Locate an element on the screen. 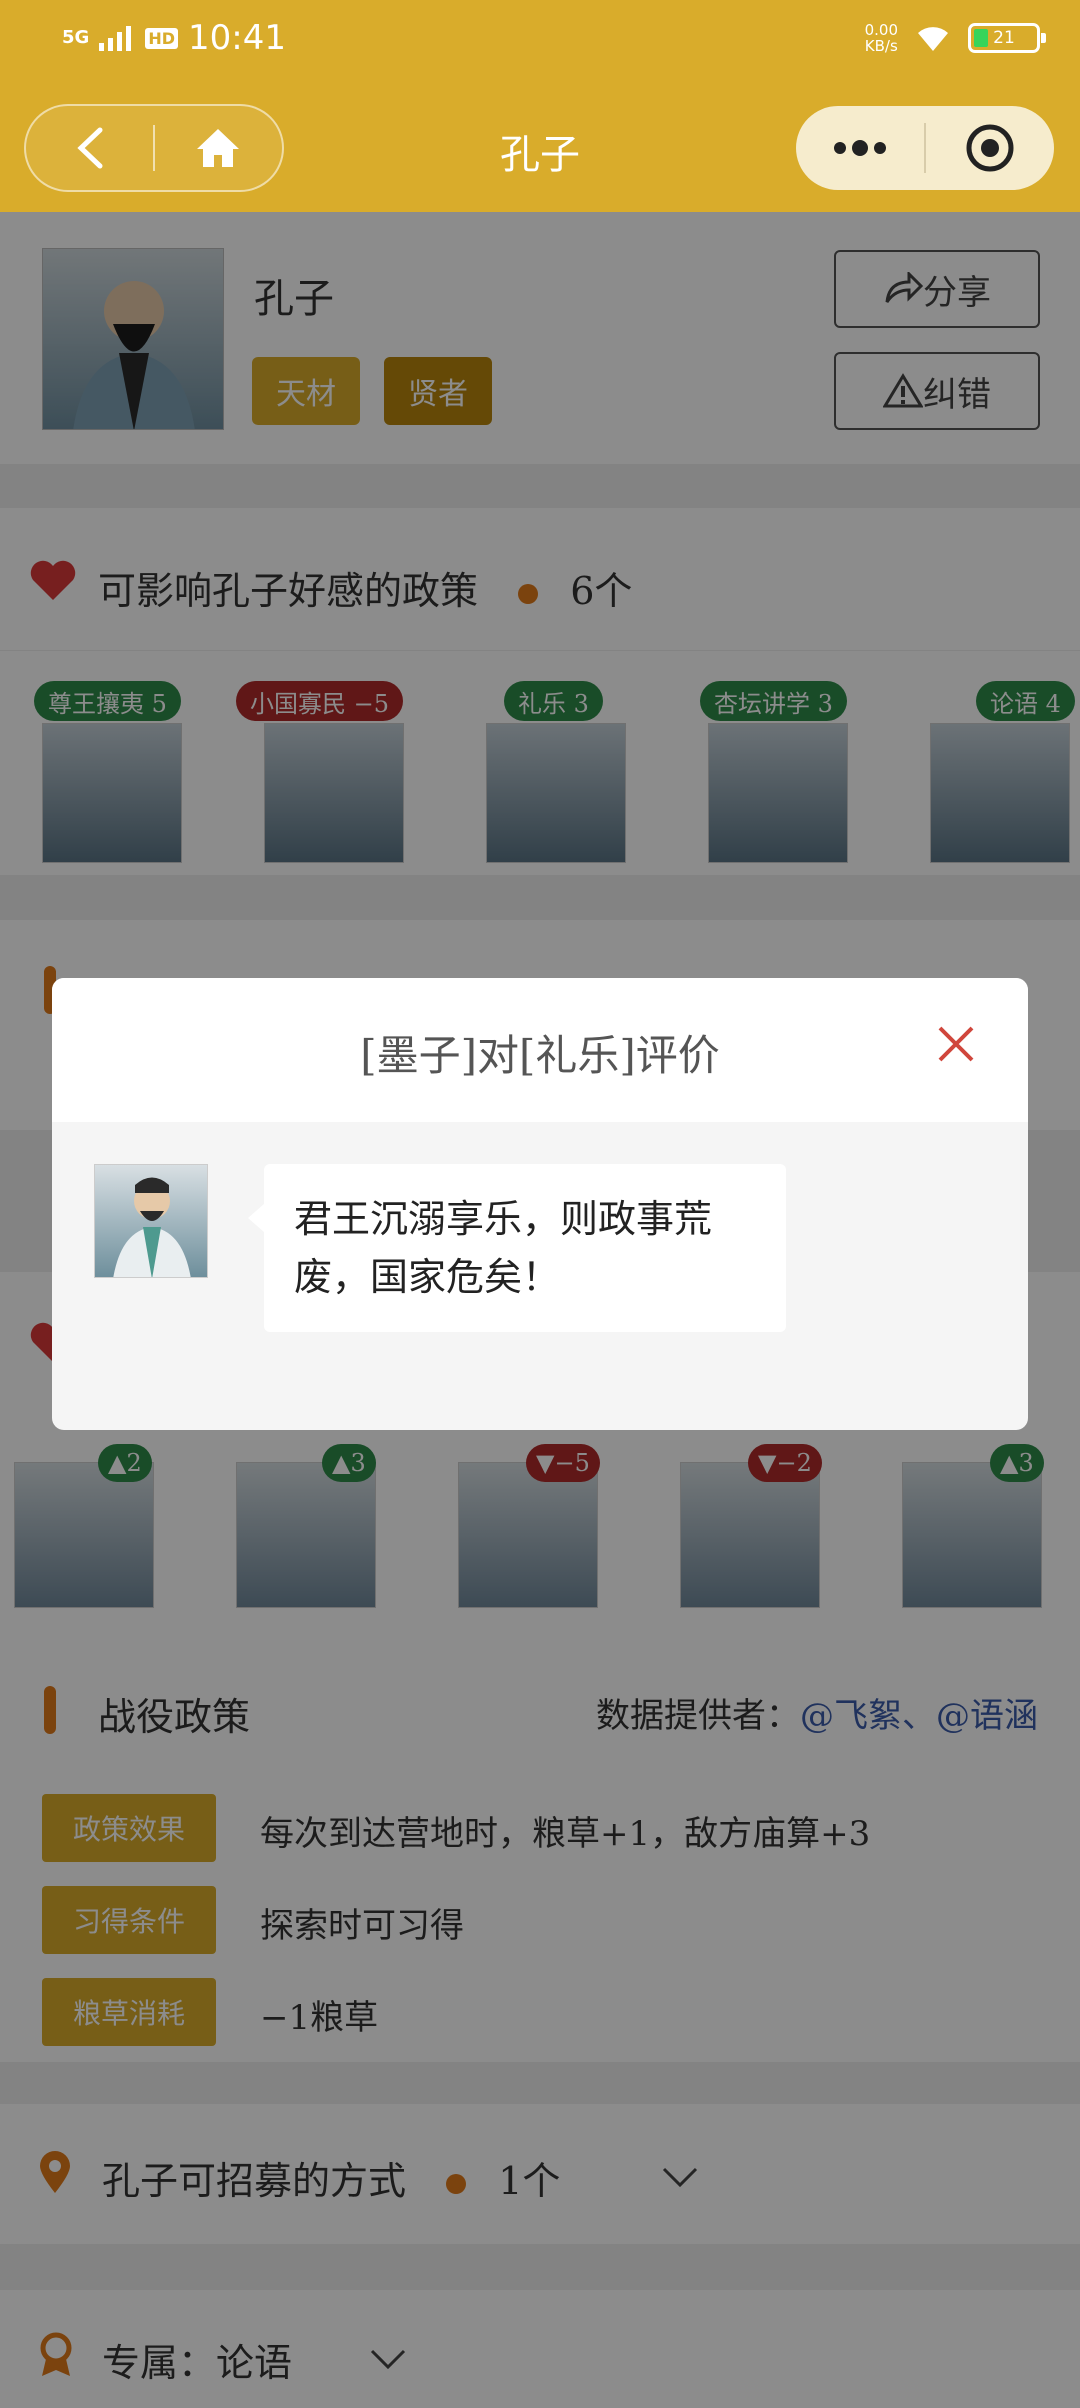  net-speed: 0.00 KB/s is located at coordinates (881, 38).